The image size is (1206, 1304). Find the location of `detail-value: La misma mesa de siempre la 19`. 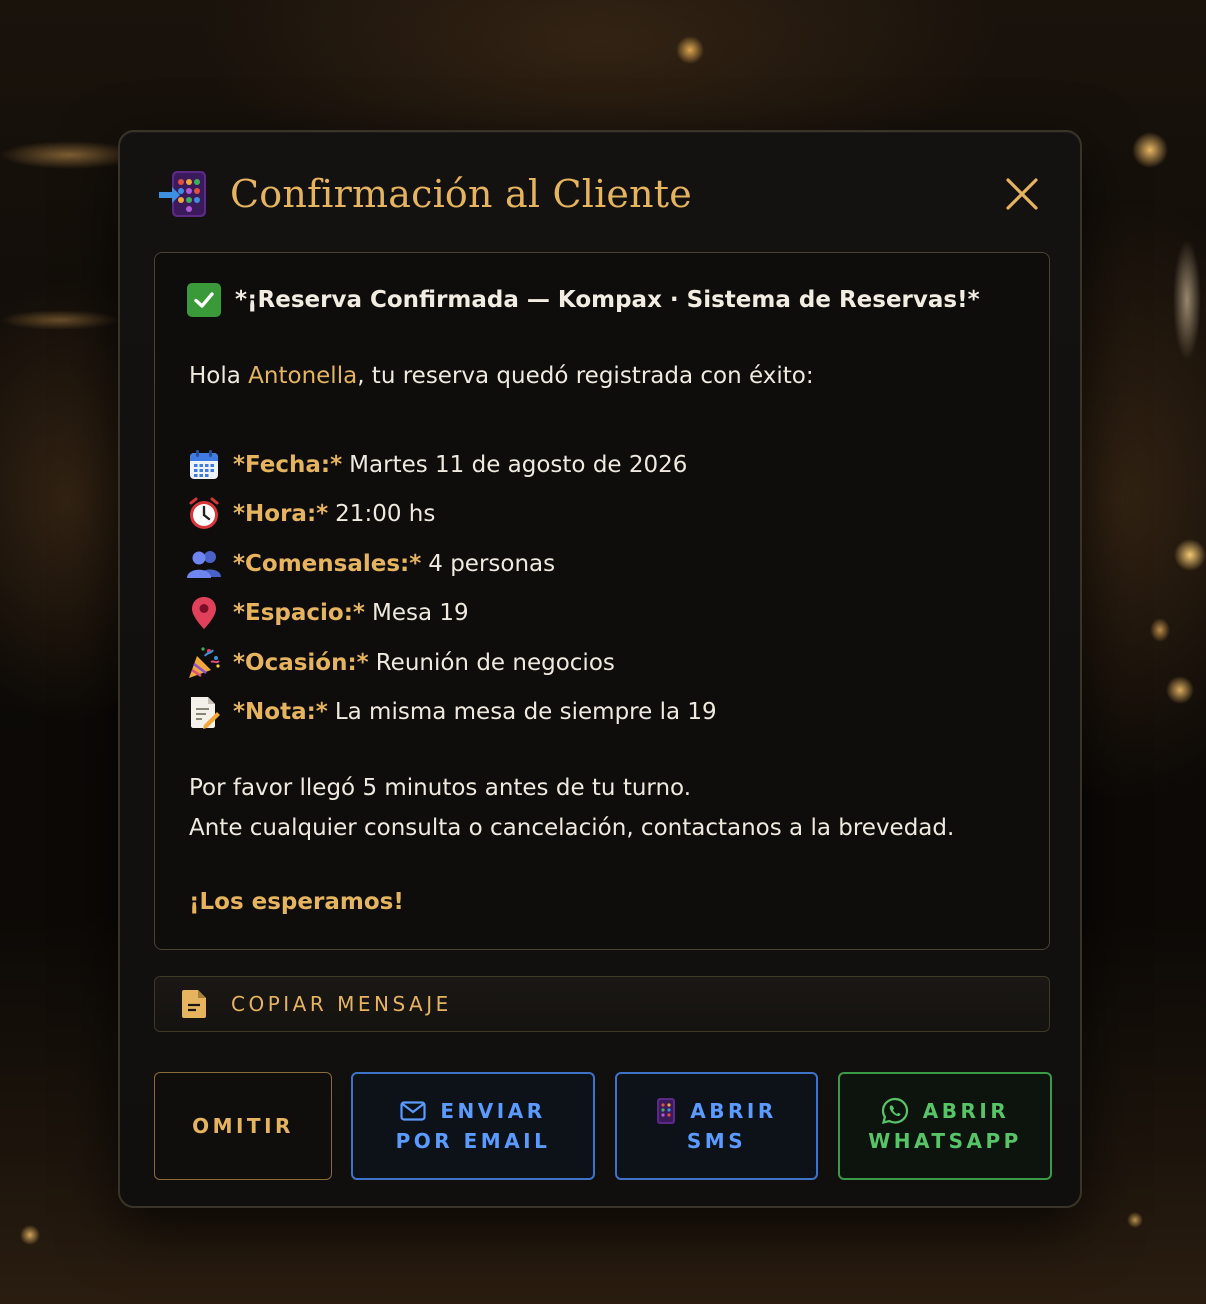

detail-value: La misma mesa de siempre la 19 is located at coordinates (525, 712).